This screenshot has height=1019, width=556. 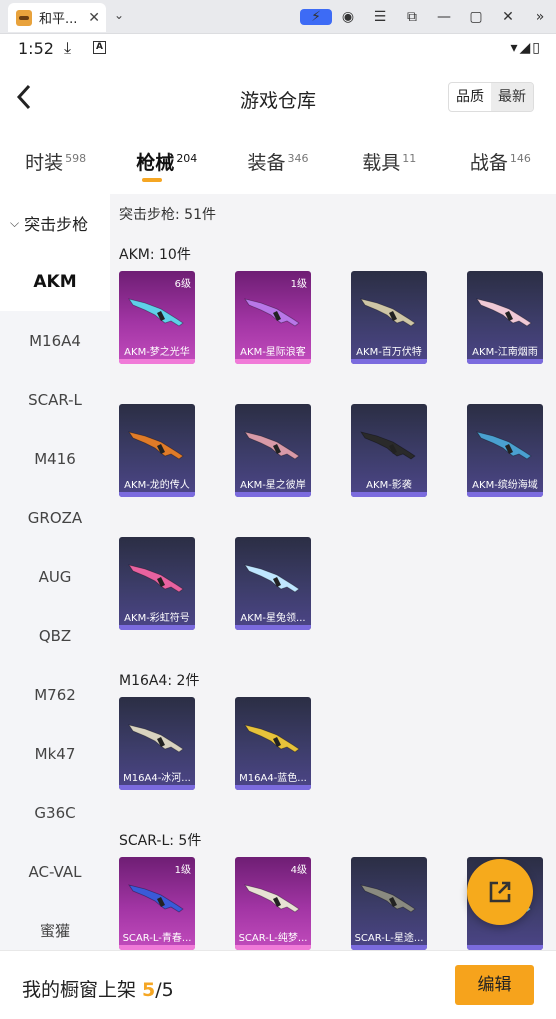 What do you see at coordinates (157, 618) in the screenshot?
I see `skin-name: AKM-彩虹符号` at bounding box center [157, 618].